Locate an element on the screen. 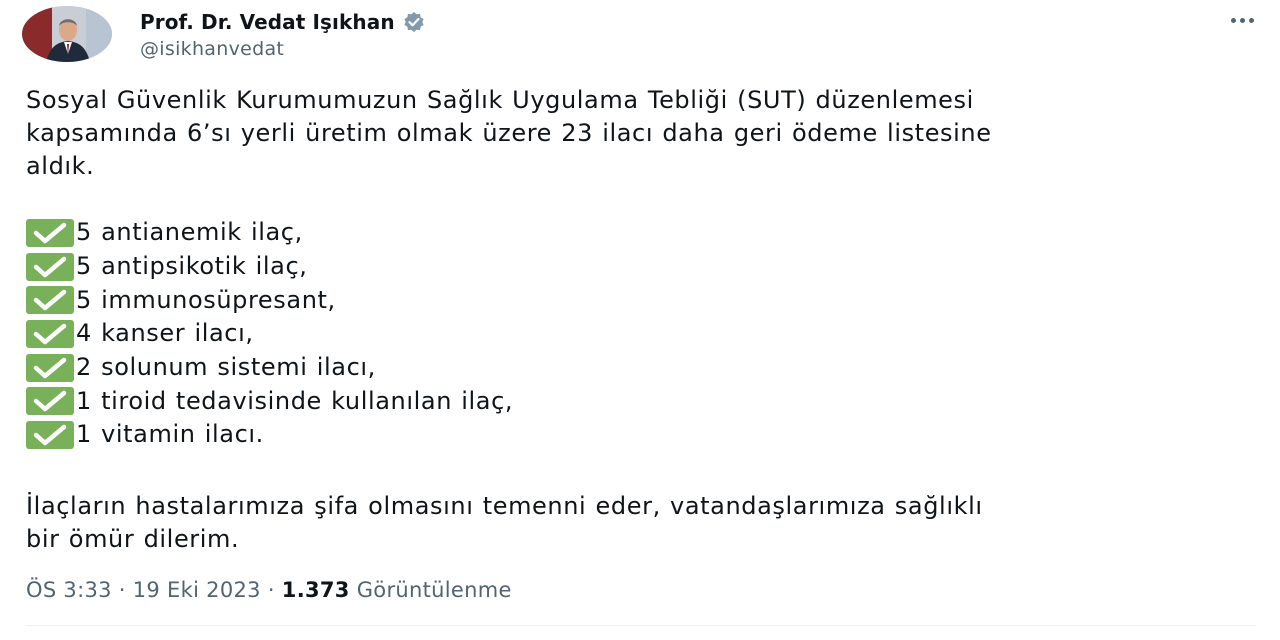 This screenshot has height=640, width=1280. list-item-text: 1 tiroid tedavisinde kullanılan ilaç, is located at coordinates (295, 400).